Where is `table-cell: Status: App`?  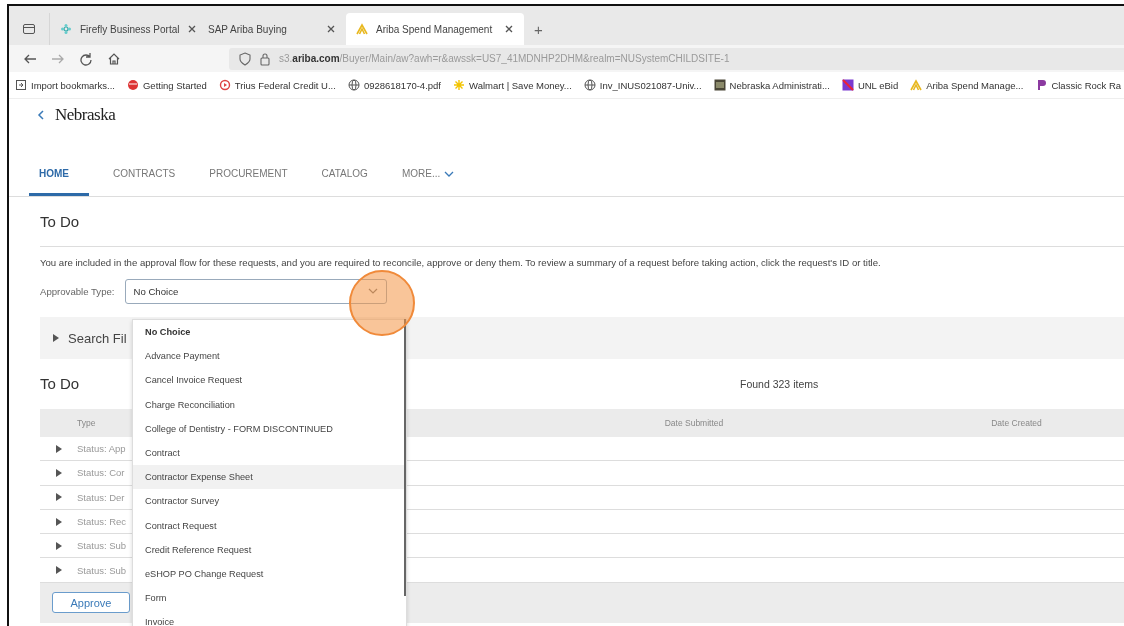
table-cell: Status: App is located at coordinates (101, 449).